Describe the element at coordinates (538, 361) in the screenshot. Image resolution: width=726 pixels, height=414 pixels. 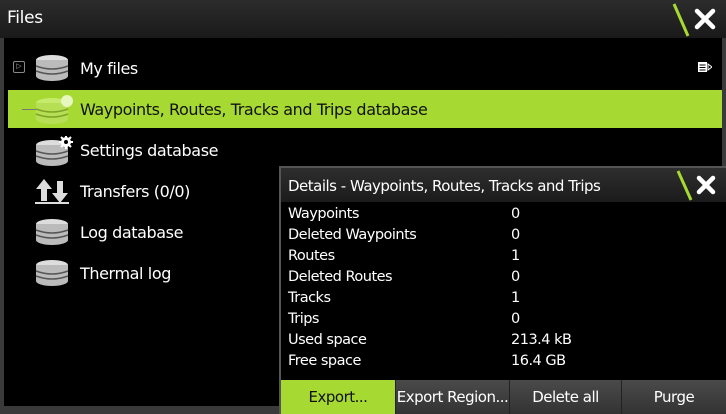
I see `detail-value: 16.4 GB` at that location.